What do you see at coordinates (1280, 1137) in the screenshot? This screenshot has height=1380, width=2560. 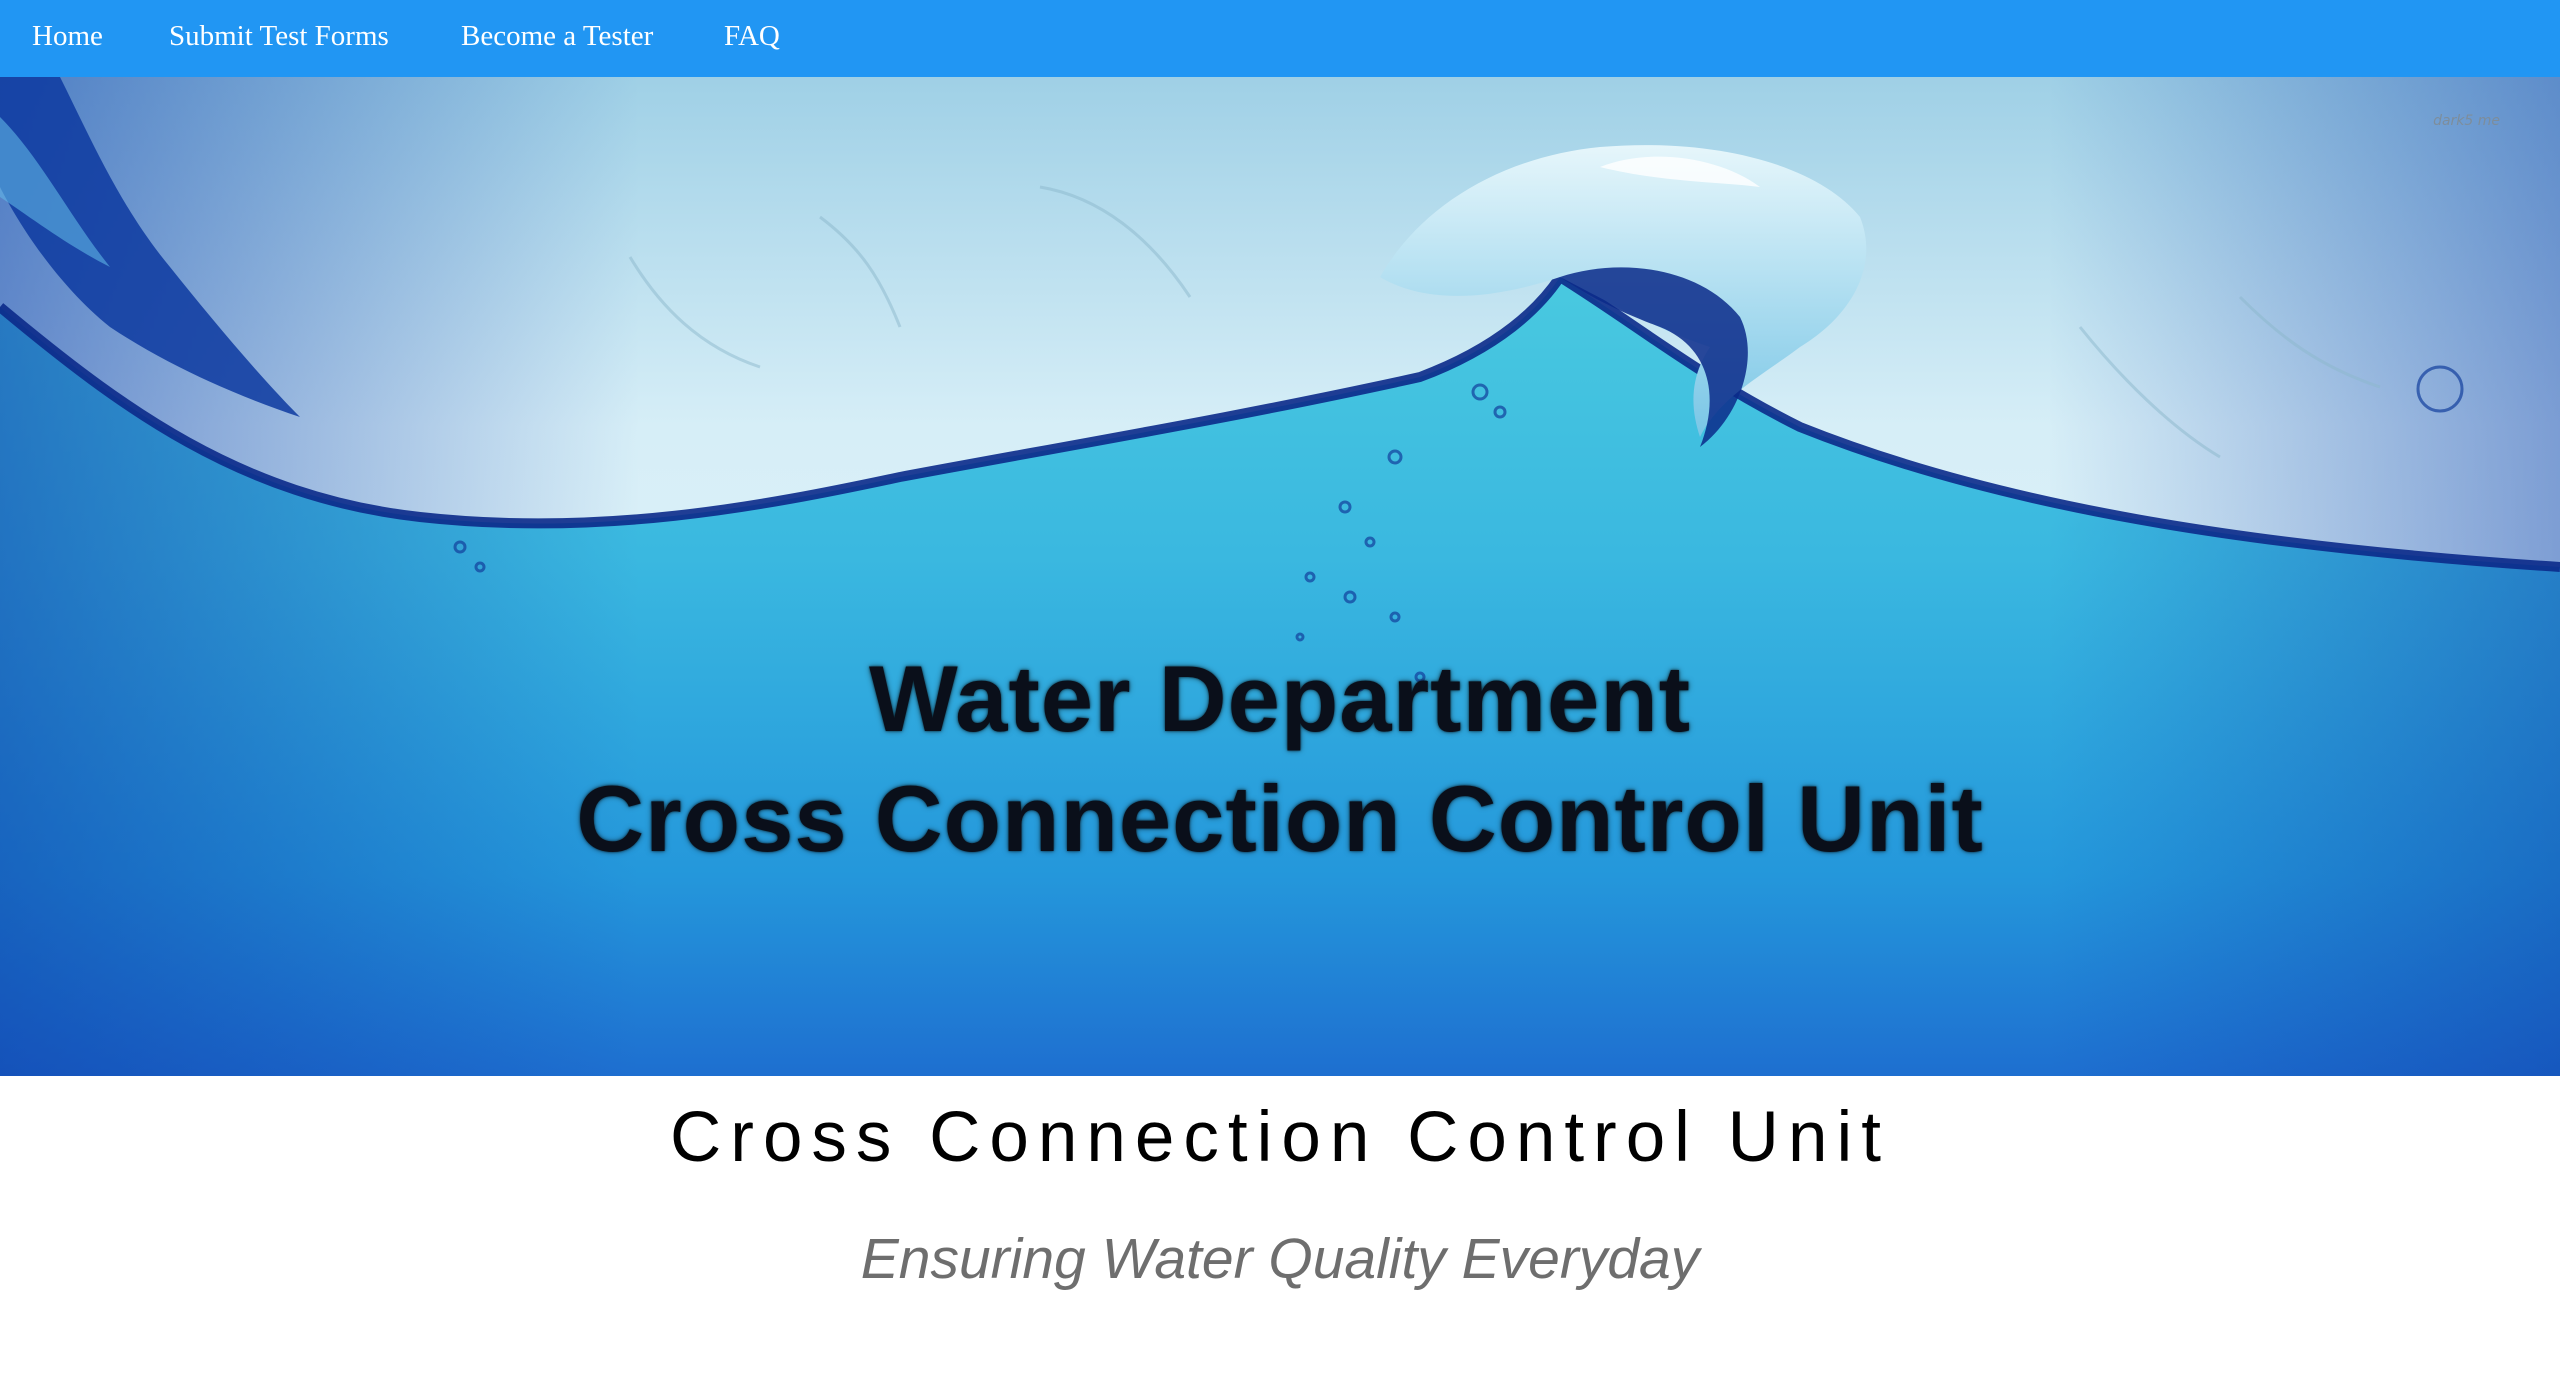 I see `page-title: Cross Connection Control Unit` at bounding box center [1280, 1137].